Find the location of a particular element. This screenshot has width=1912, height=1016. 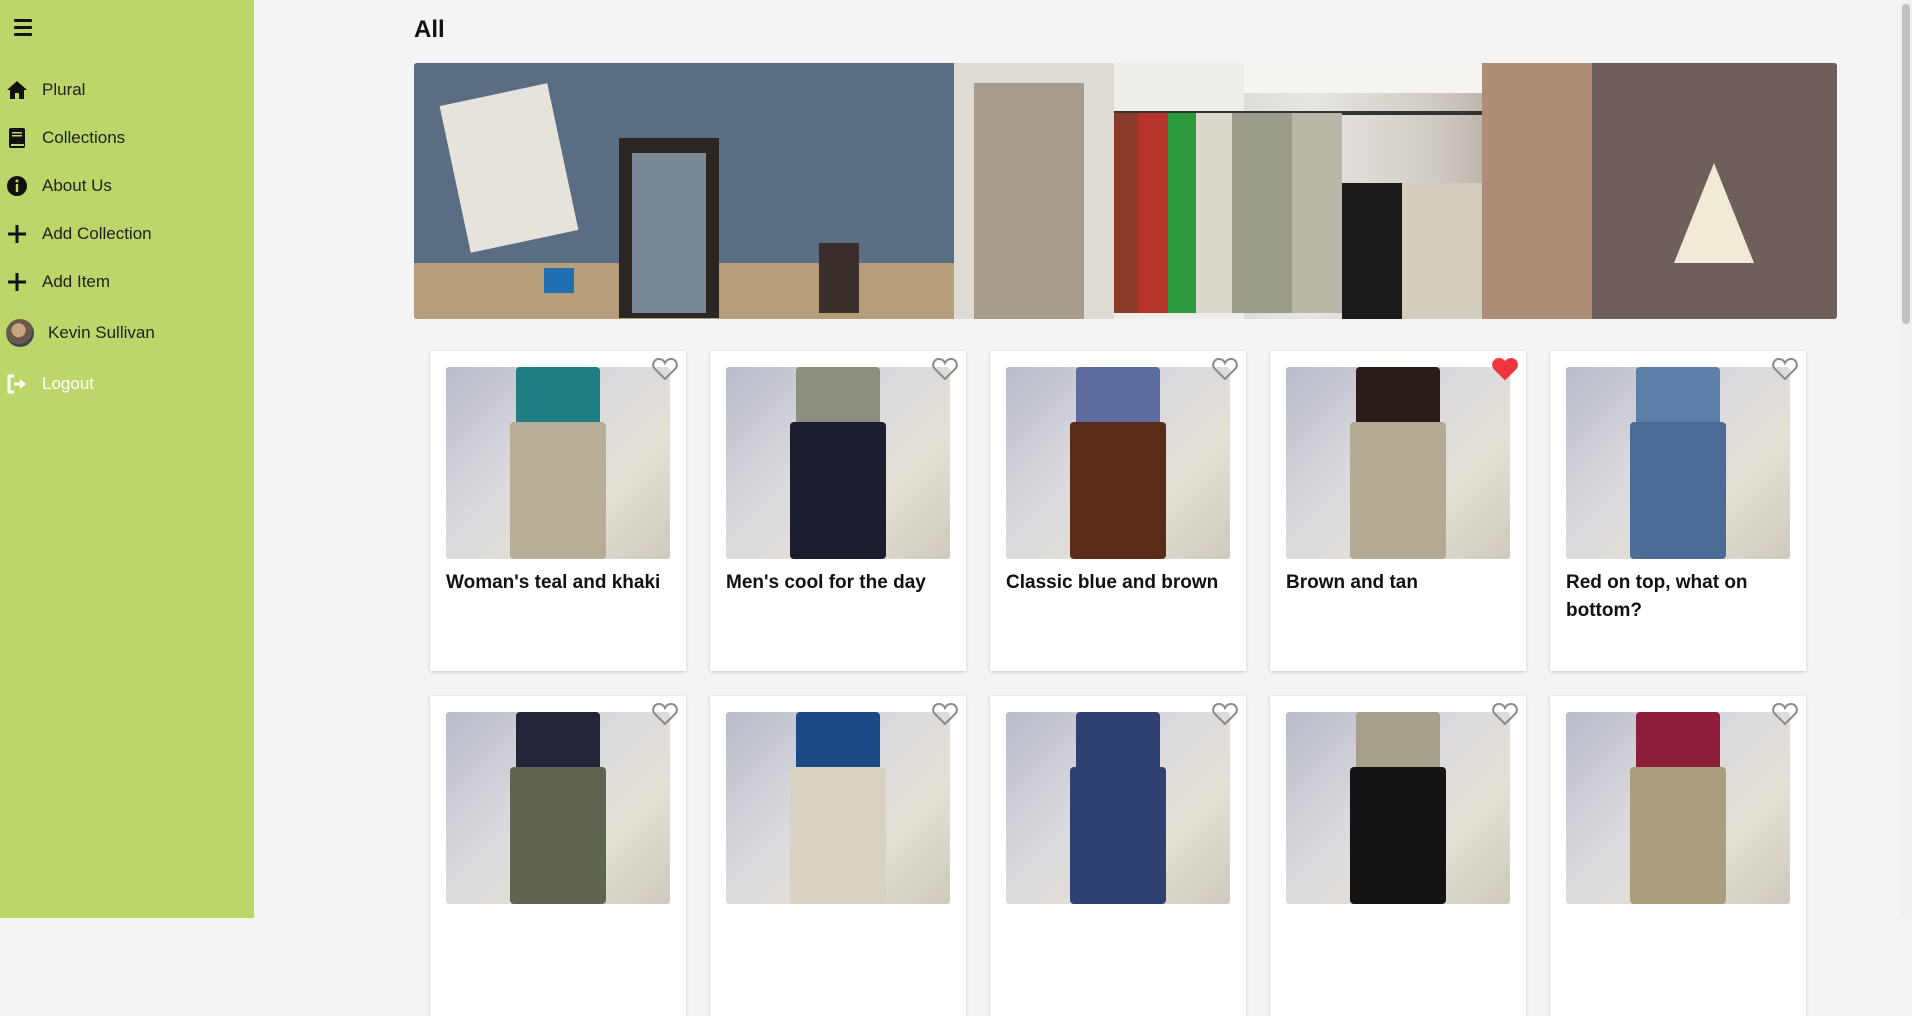

sidebar-item-profile: Kevin Sullivan is located at coordinates (127, 333).